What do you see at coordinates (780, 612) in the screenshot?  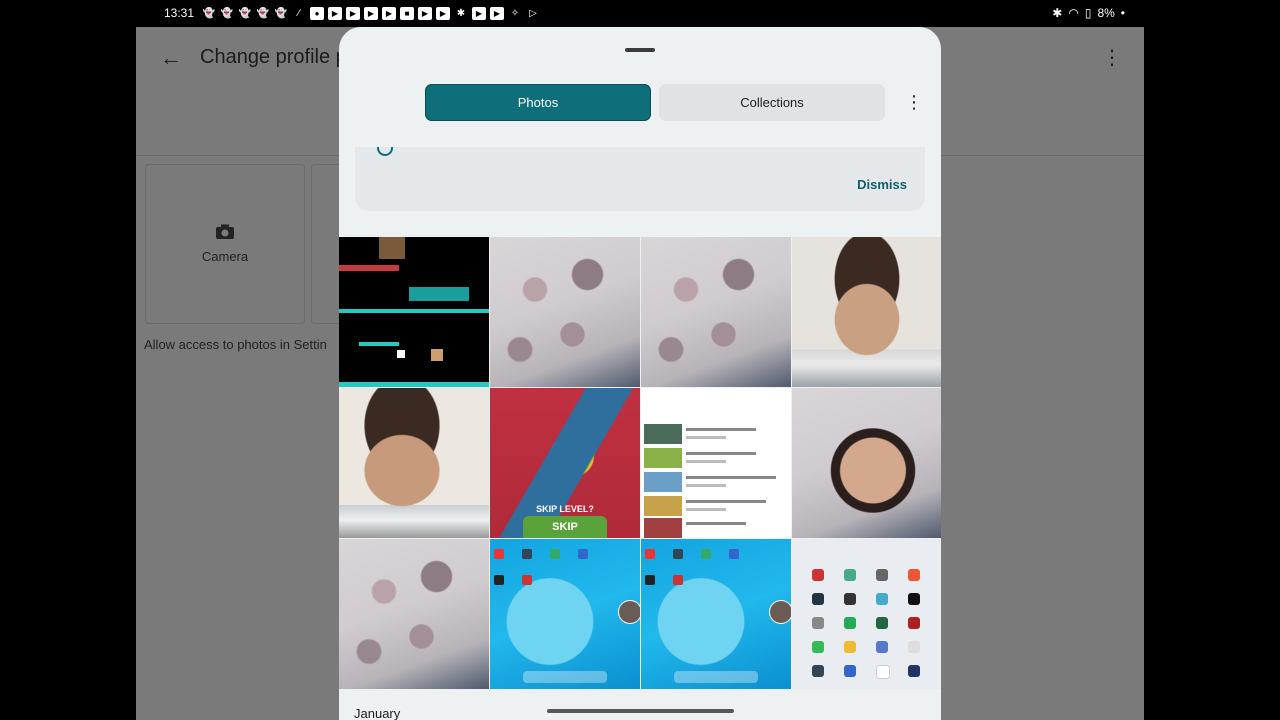 I see `avatar` at bounding box center [780, 612].